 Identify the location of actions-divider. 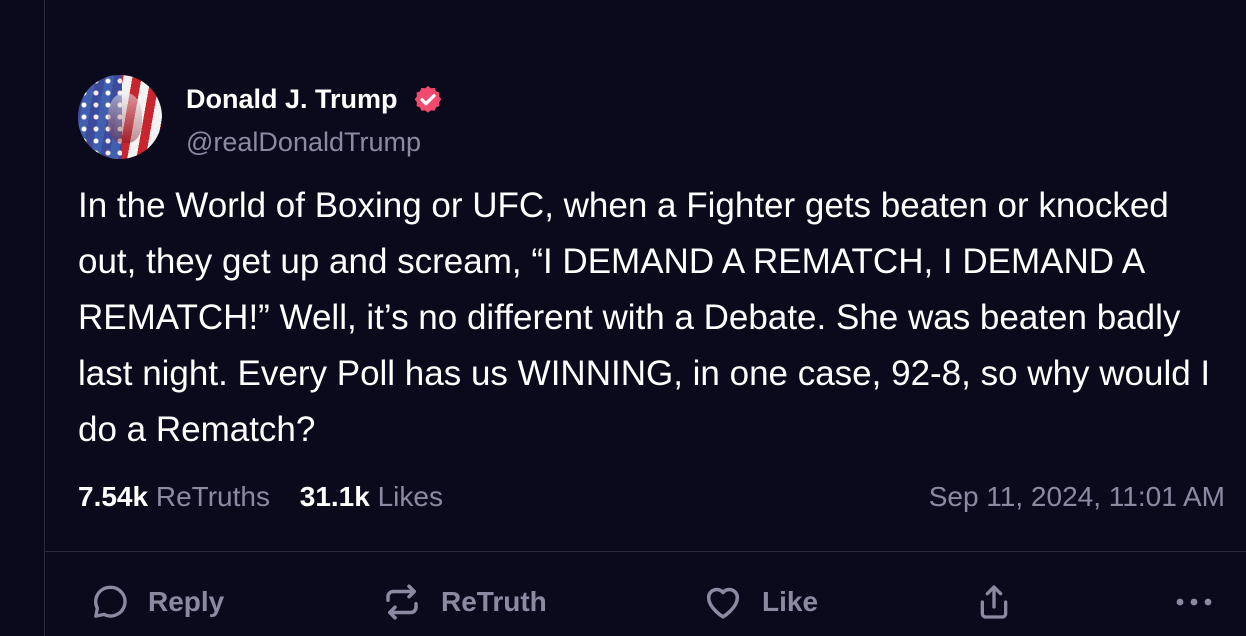
(645, 551).